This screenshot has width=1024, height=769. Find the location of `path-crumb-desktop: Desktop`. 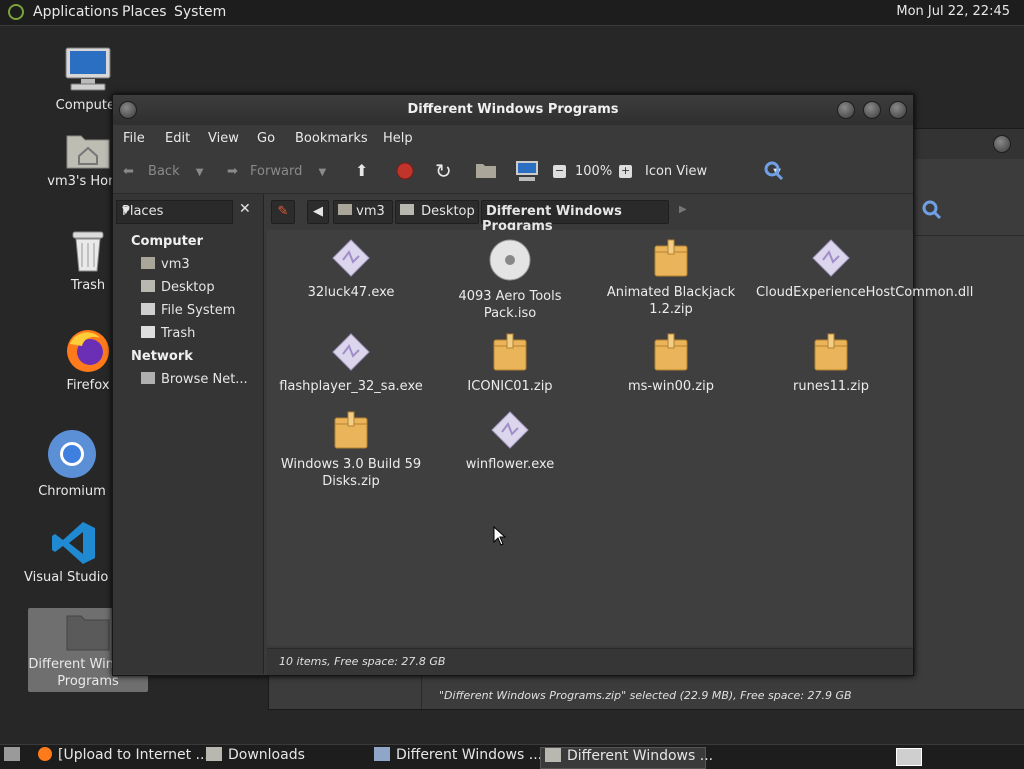

path-crumb-desktop: Desktop is located at coordinates (437, 212).